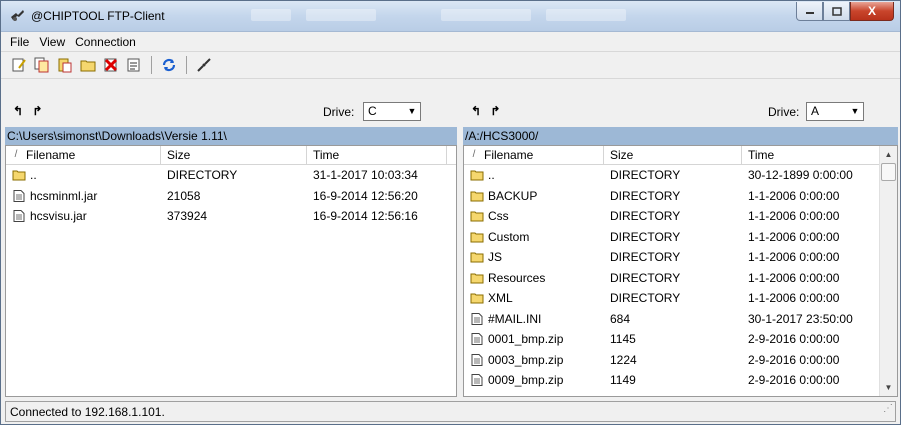  Describe the element at coordinates (872, 11) in the screenshot. I see `close-button: X` at that location.